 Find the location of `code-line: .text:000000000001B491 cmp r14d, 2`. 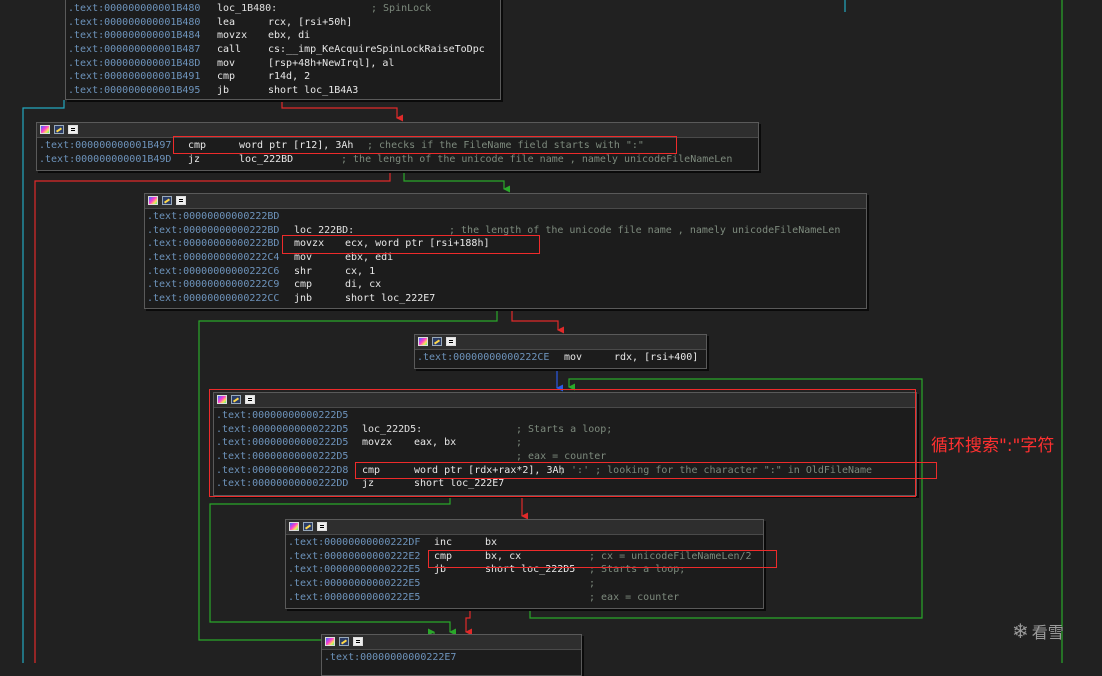

code-line: .text:000000000001B491 cmp r14d, 2 is located at coordinates (284, 77).